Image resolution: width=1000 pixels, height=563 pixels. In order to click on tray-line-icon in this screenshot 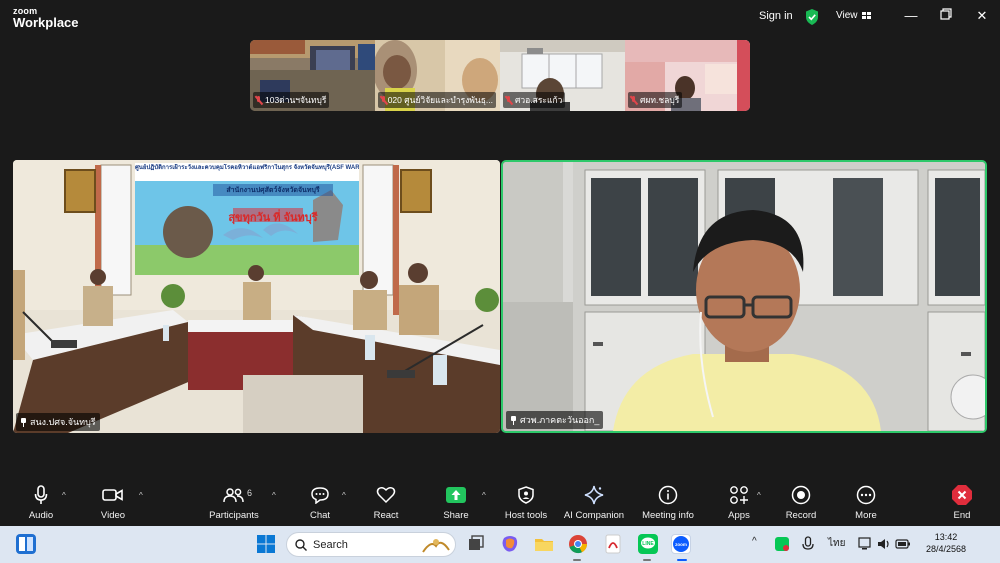, I will do `click(782, 544)`.